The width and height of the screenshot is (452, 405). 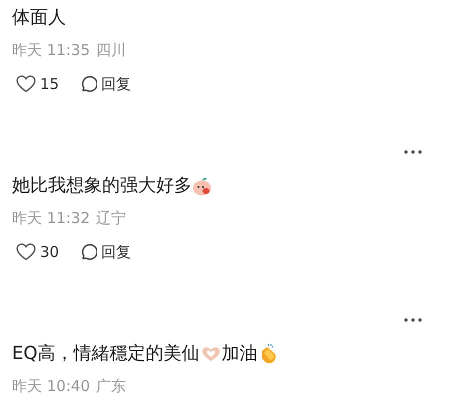 What do you see at coordinates (106, 354) in the screenshot?
I see `comment-text: EQ高，情緒穩定的美仙` at bounding box center [106, 354].